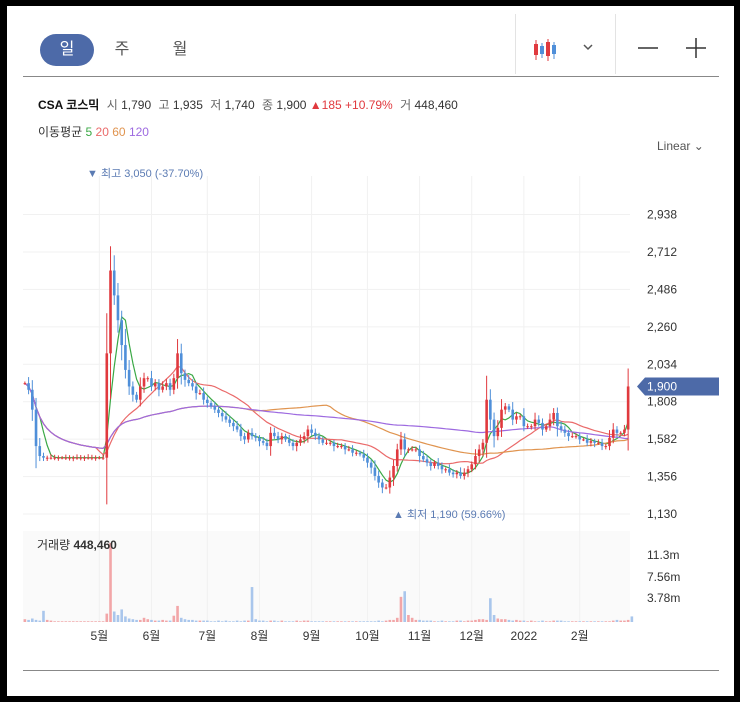 The width and height of the screenshot is (740, 702). Describe the element at coordinates (662, 514) in the screenshot. I see `price-tick-label: 1,130` at that location.